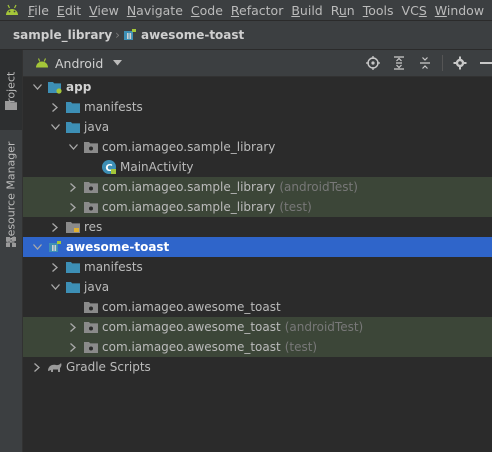  Describe the element at coordinates (69, 10) in the screenshot. I see `menu-item: Edit` at that location.